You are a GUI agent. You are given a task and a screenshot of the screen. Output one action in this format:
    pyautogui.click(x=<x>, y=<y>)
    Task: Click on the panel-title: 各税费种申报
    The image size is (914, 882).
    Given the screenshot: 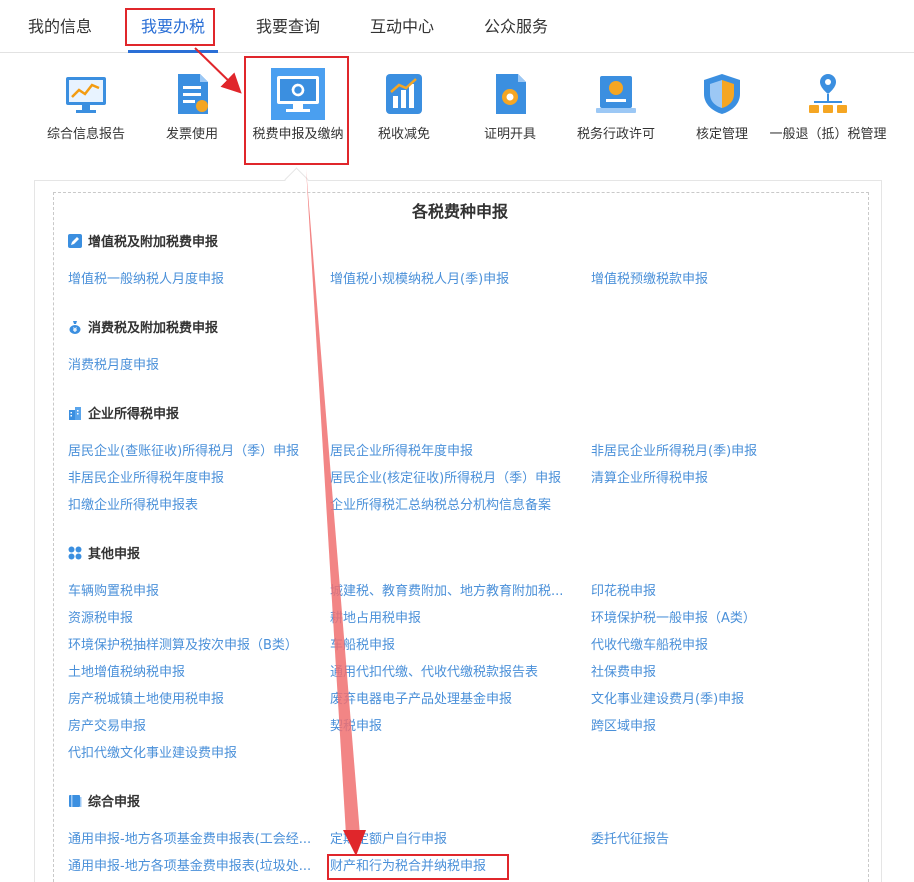 What is the action you would take?
    pyautogui.click(x=459, y=211)
    